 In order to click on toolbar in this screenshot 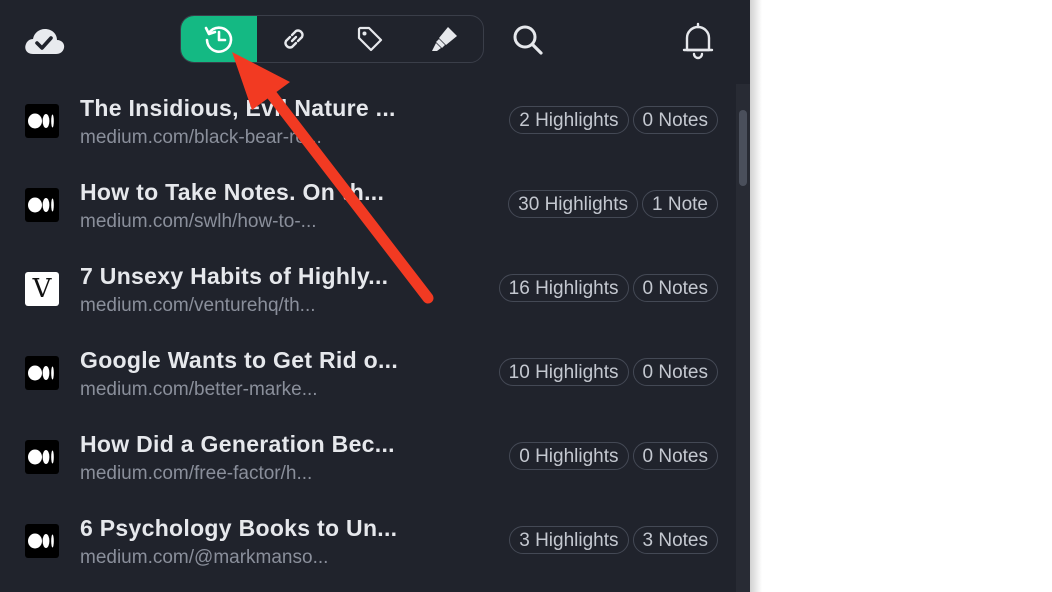, I will do `click(375, 42)`.